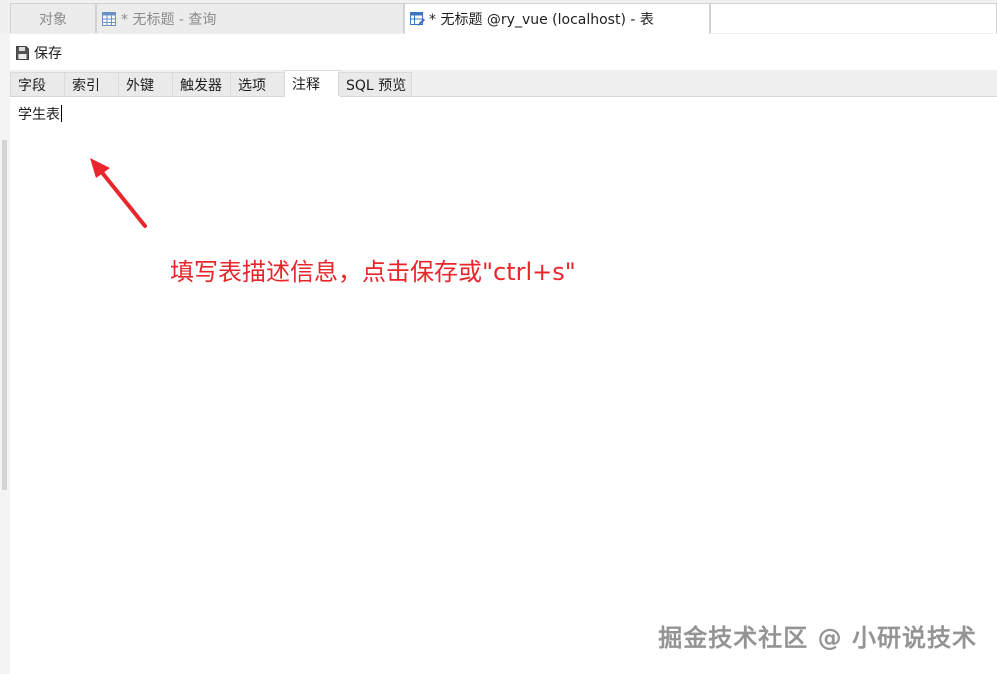  Describe the element at coordinates (252, 85) in the screenshot. I see `tab-options-label: 选项` at that location.